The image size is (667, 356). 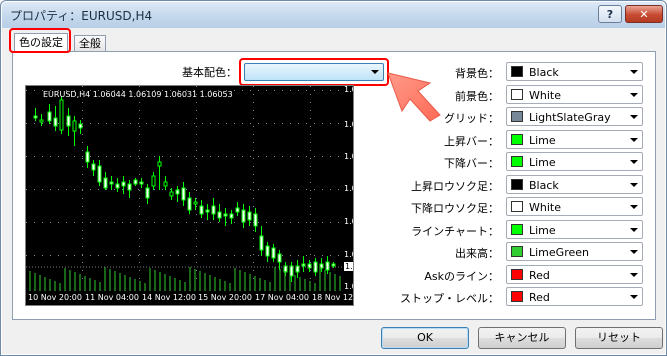 I want to click on x-tick-label: 10 Nov 20:00, so click(x=55, y=297).